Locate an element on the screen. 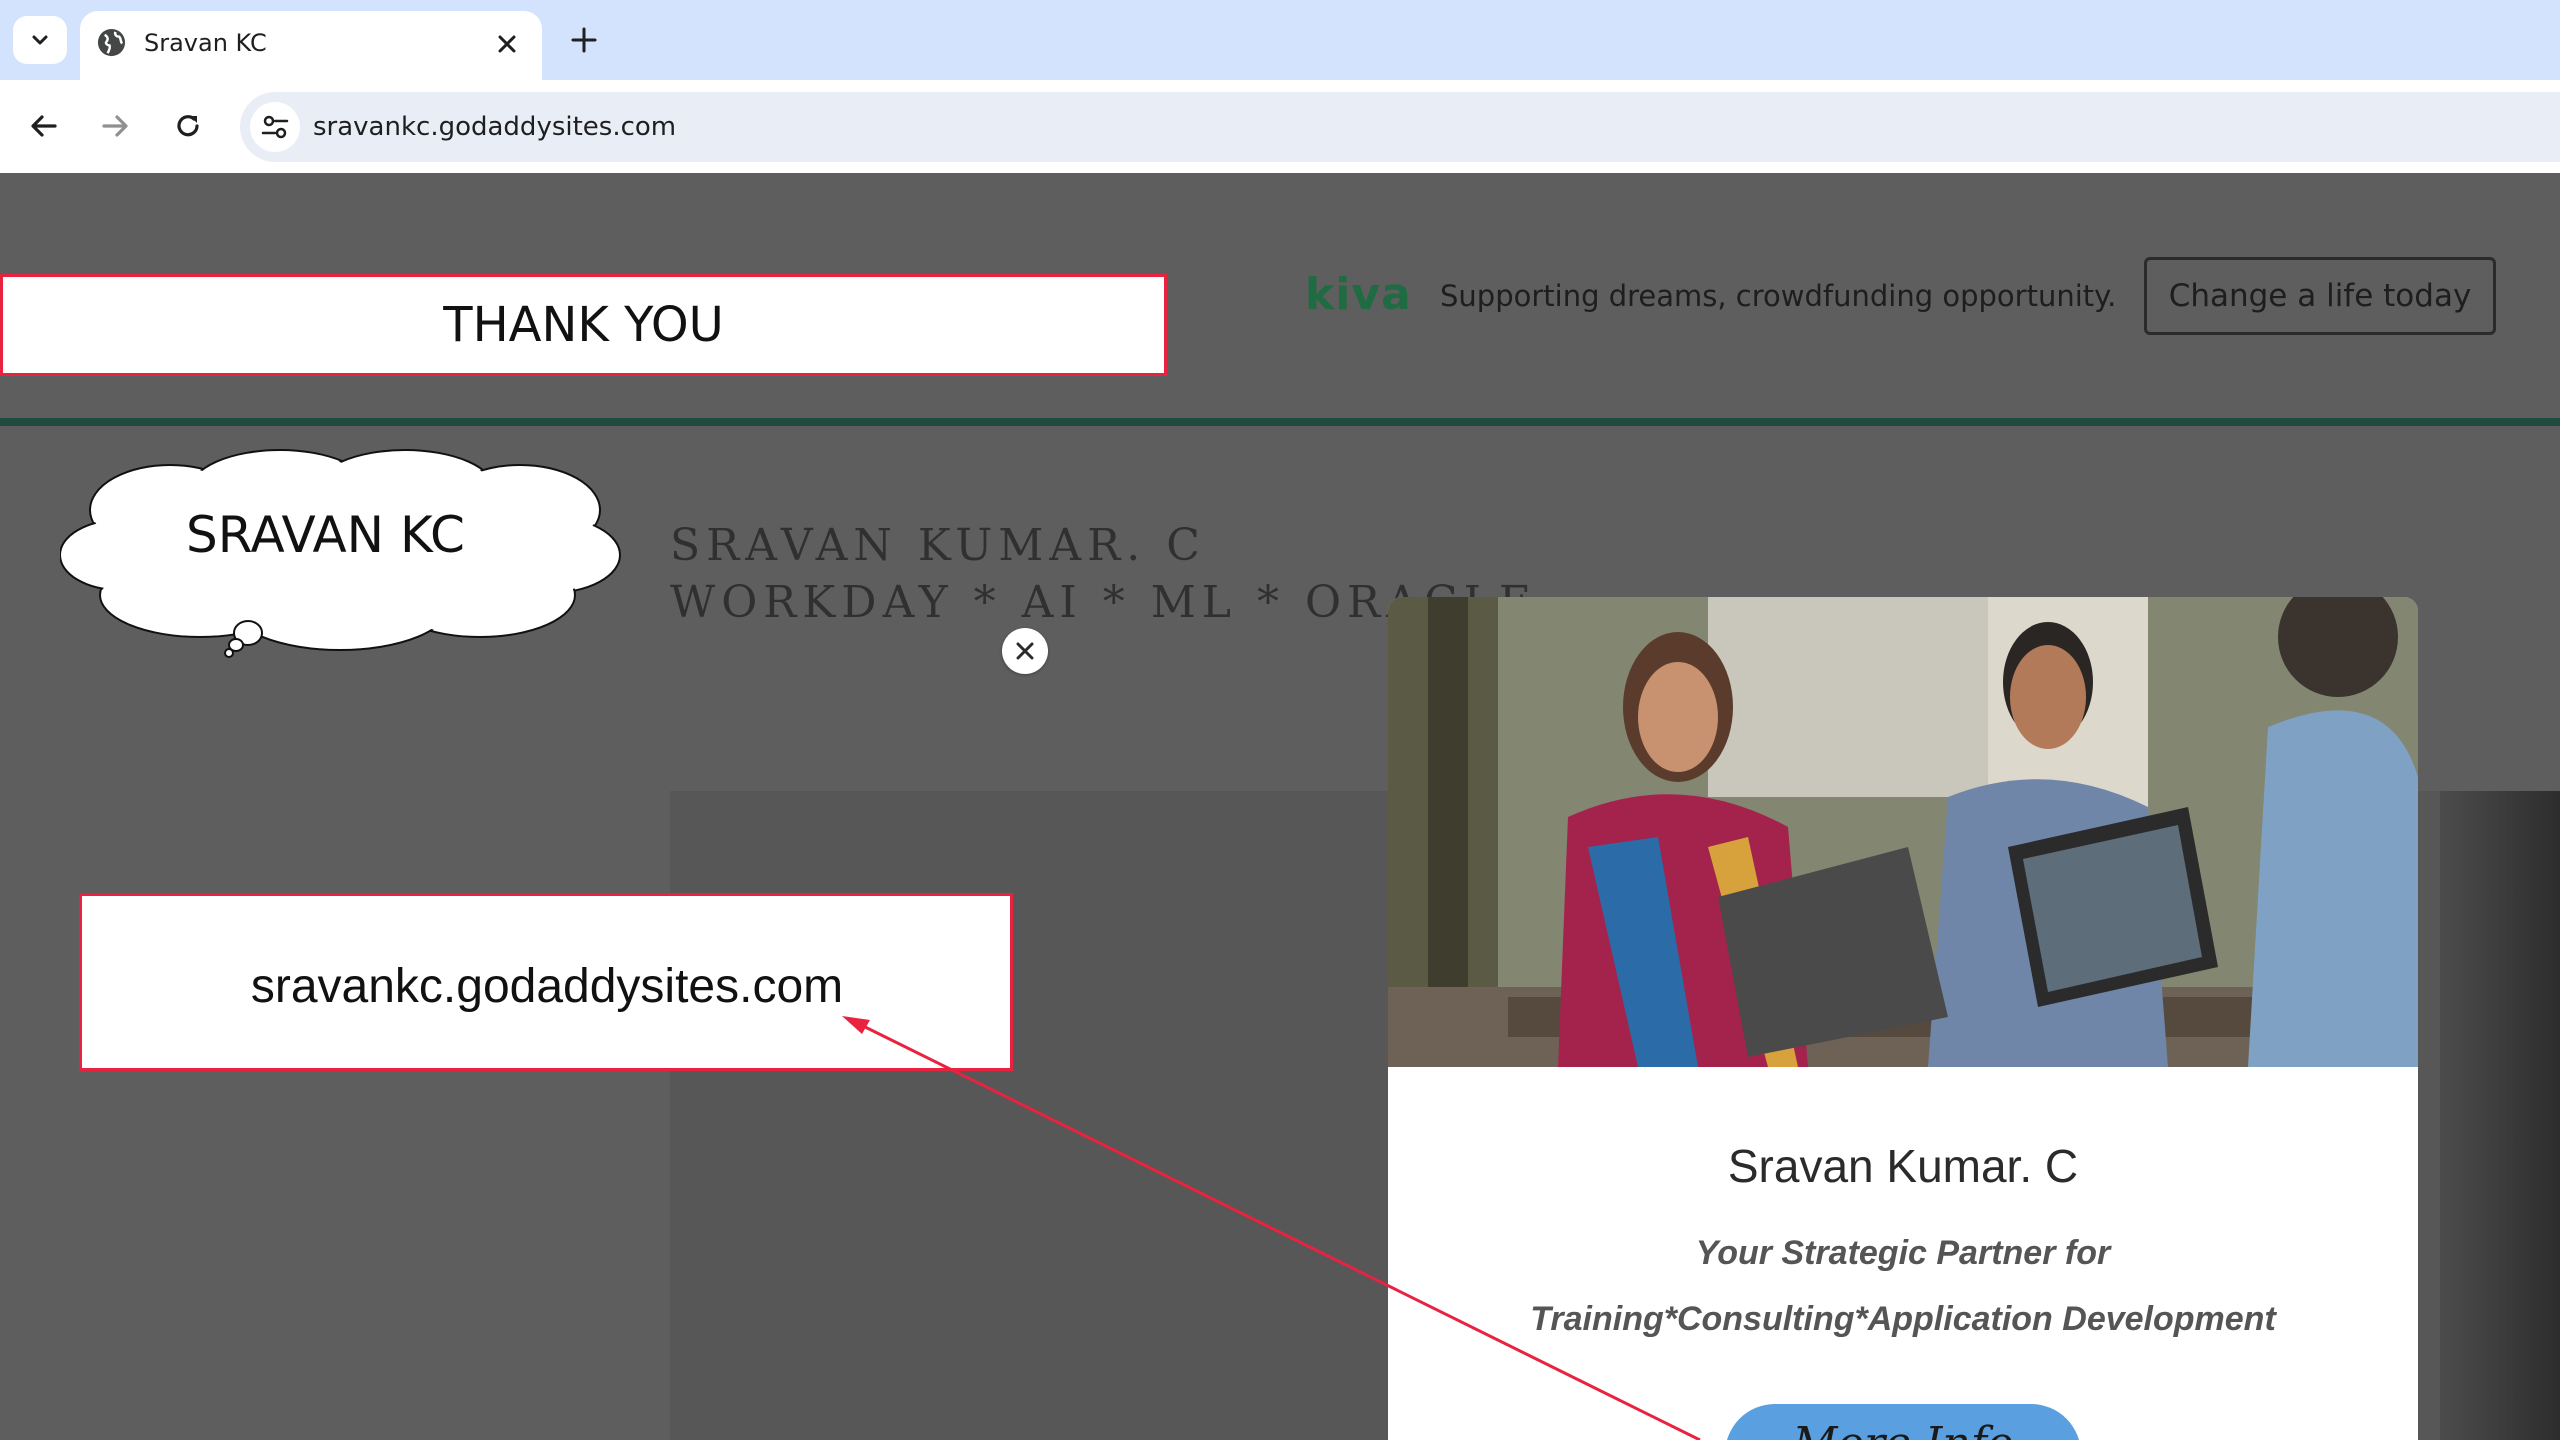  thank-you-banner: THANK YOU is located at coordinates (583, 325).